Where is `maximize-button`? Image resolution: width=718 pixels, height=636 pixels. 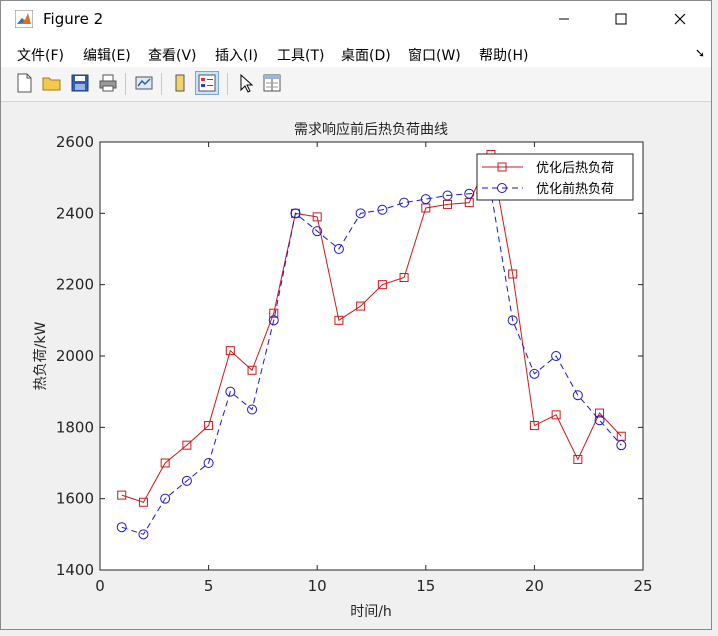
maximize-button is located at coordinates (621, 19).